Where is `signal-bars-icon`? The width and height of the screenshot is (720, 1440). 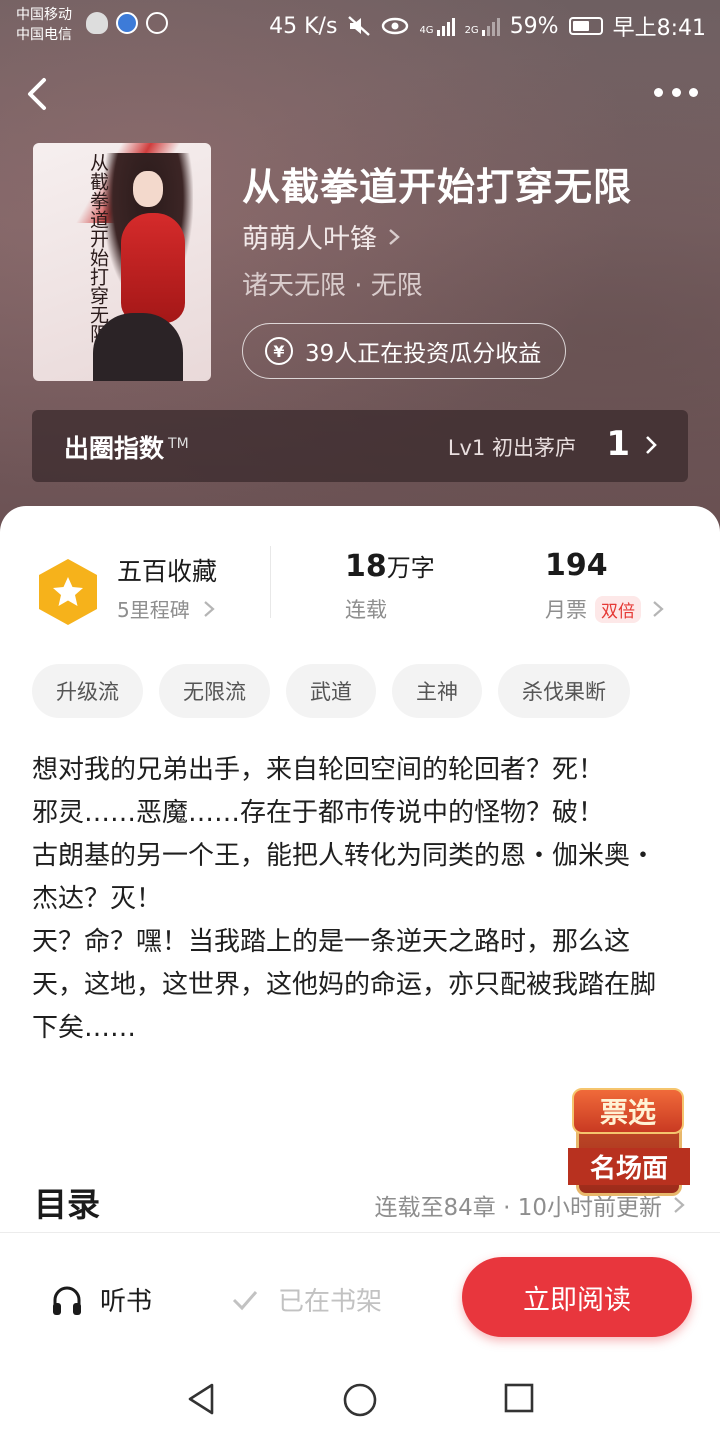
signal-bars-icon is located at coordinates (445, 26).